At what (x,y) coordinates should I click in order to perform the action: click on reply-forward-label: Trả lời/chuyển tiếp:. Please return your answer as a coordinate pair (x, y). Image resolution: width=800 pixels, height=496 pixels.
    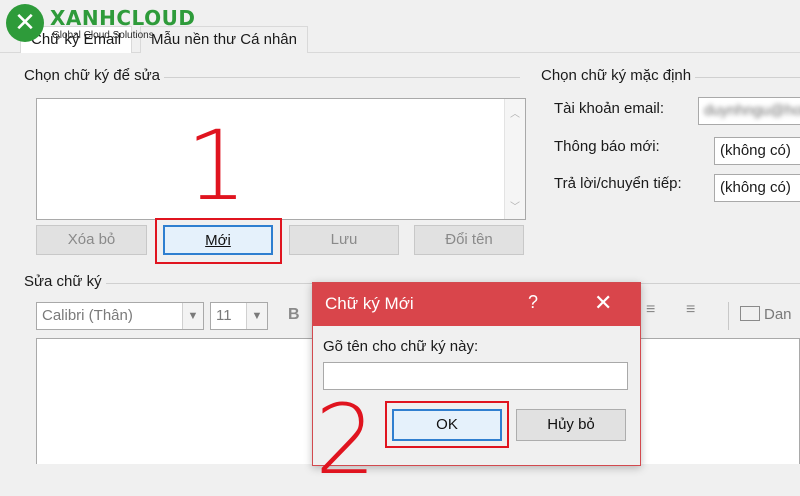
    Looking at the image, I should click on (618, 183).